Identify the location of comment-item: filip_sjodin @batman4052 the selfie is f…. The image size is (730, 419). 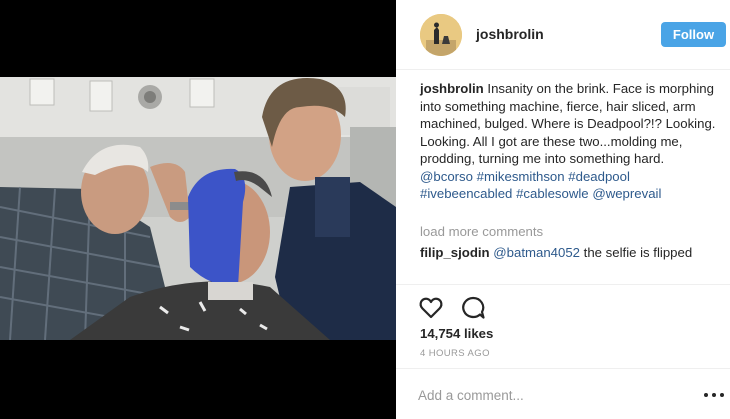
(570, 253).